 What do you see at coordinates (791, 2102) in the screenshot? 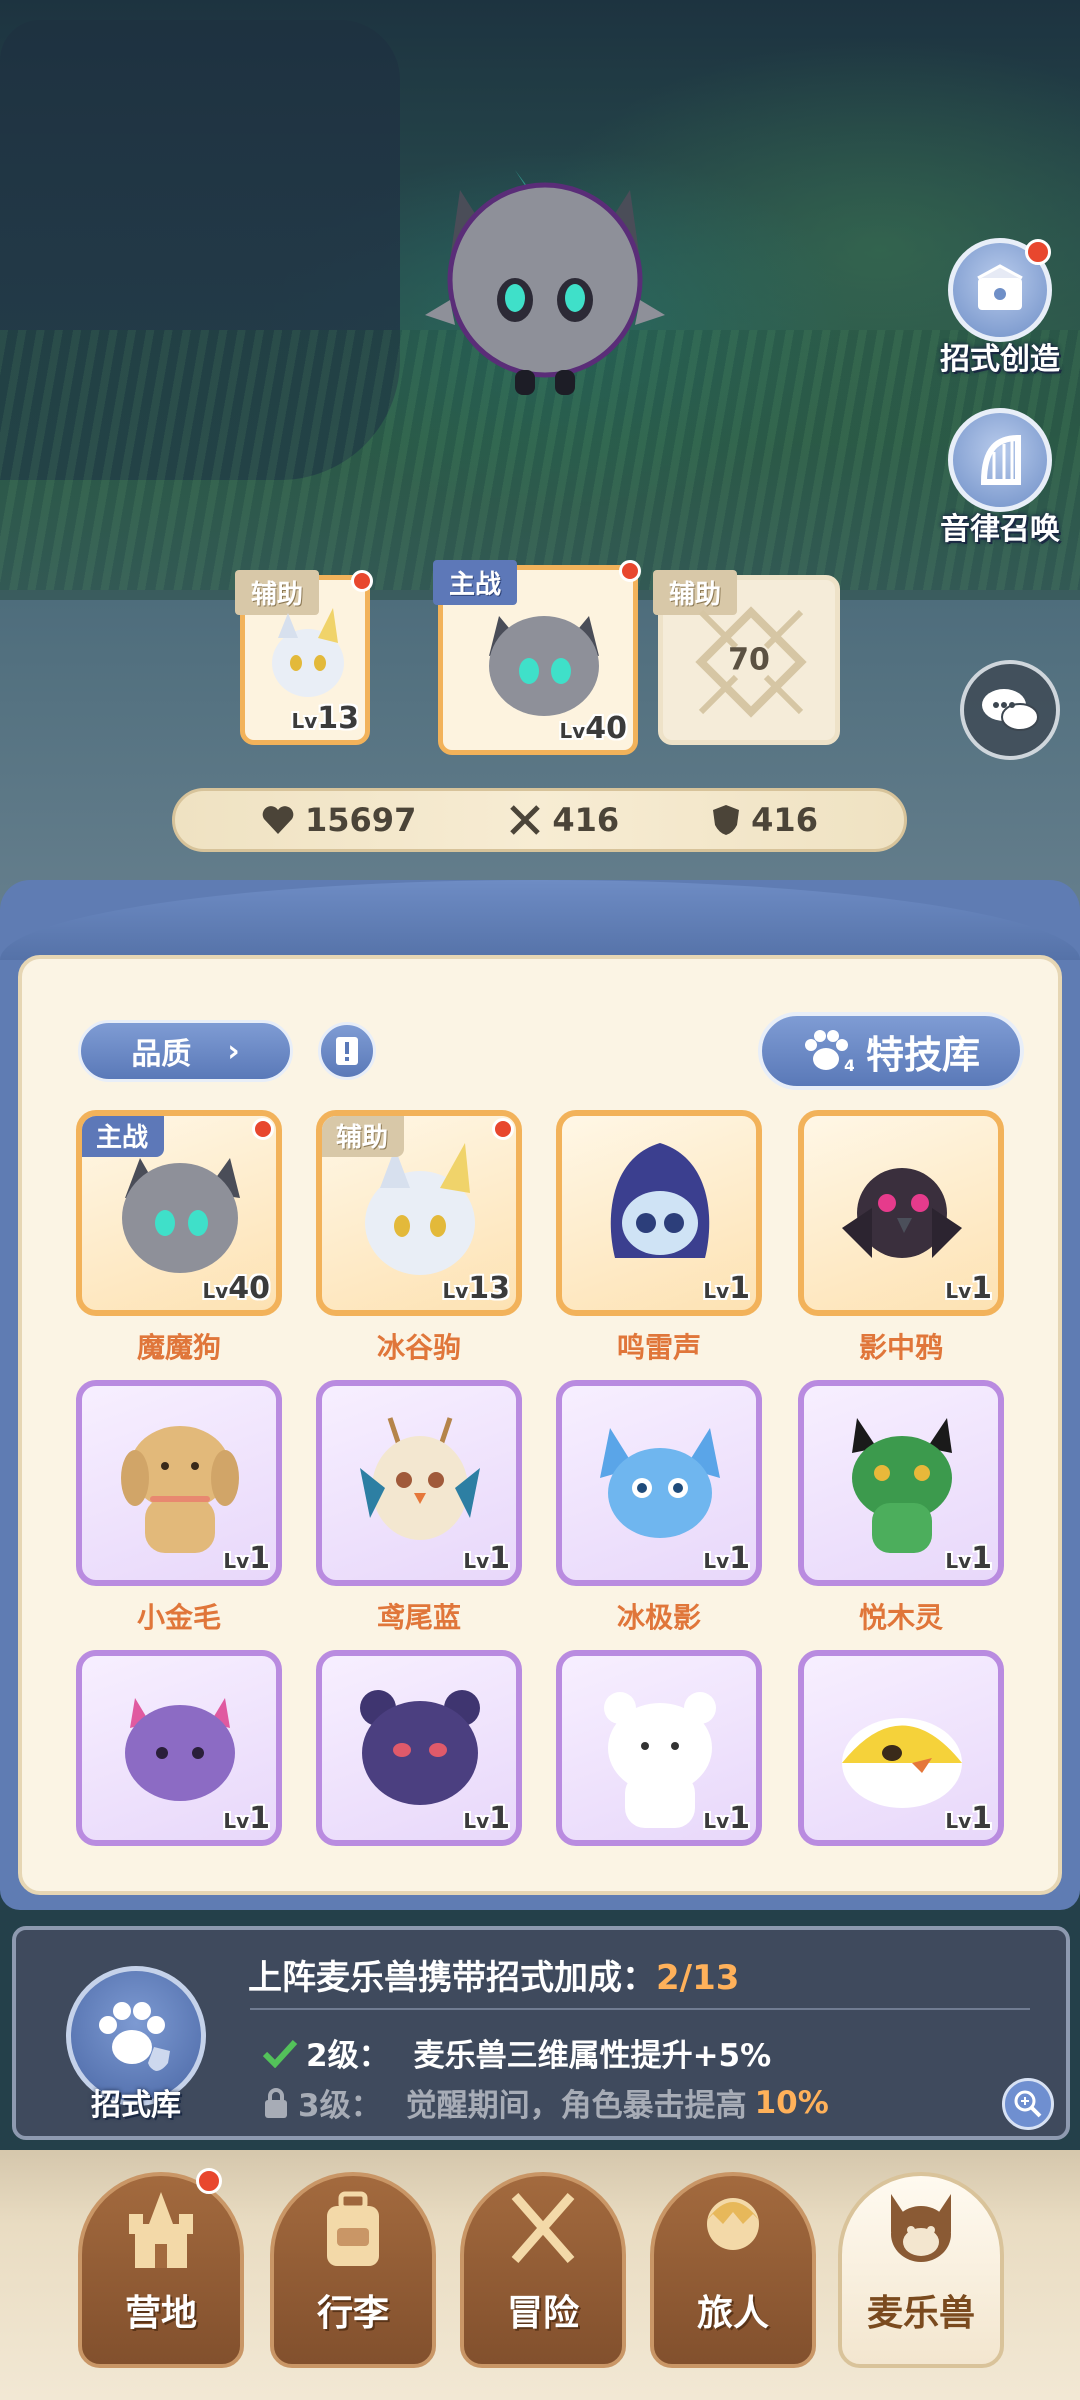
I see `bonus-highlight: 10%` at bounding box center [791, 2102].